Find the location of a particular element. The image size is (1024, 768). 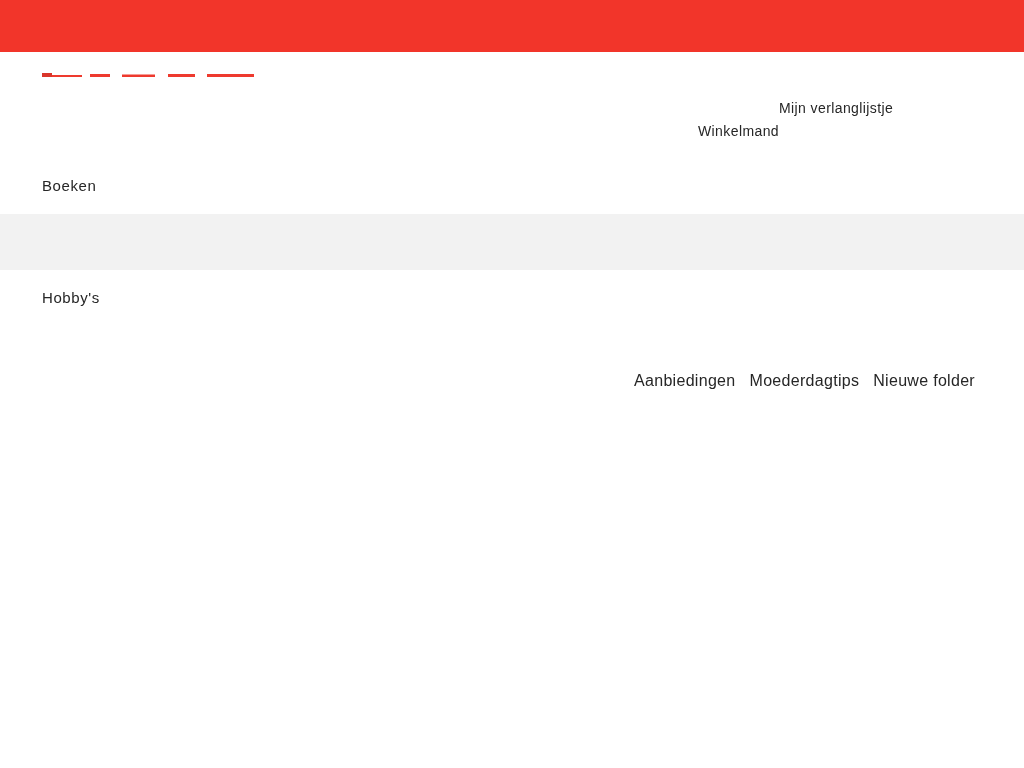

menu-item: Boeken is located at coordinates (69, 186).